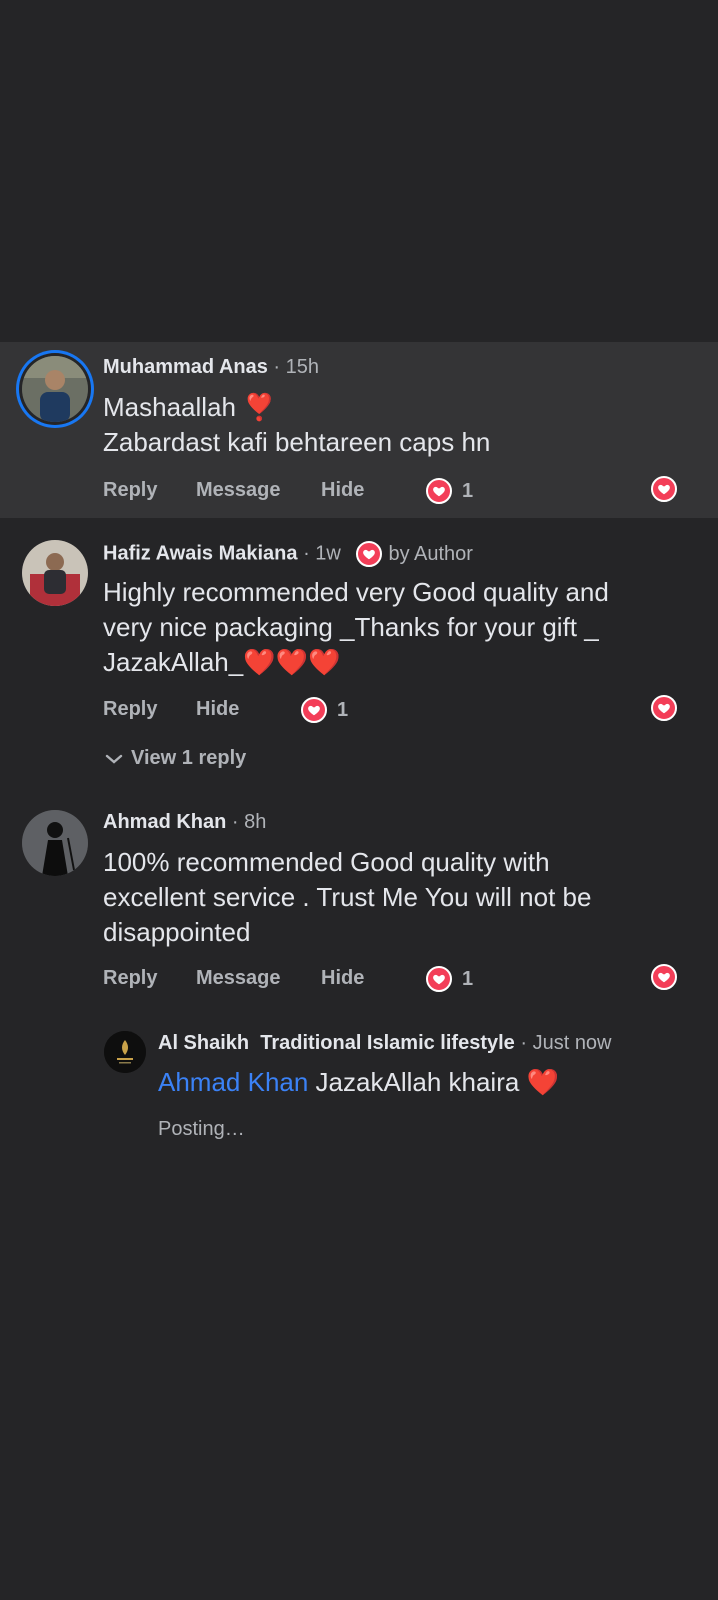 The height and width of the screenshot is (1600, 718). Describe the element at coordinates (164, 822) in the screenshot. I see `commenter-name: Ahmad Khan` at that location.